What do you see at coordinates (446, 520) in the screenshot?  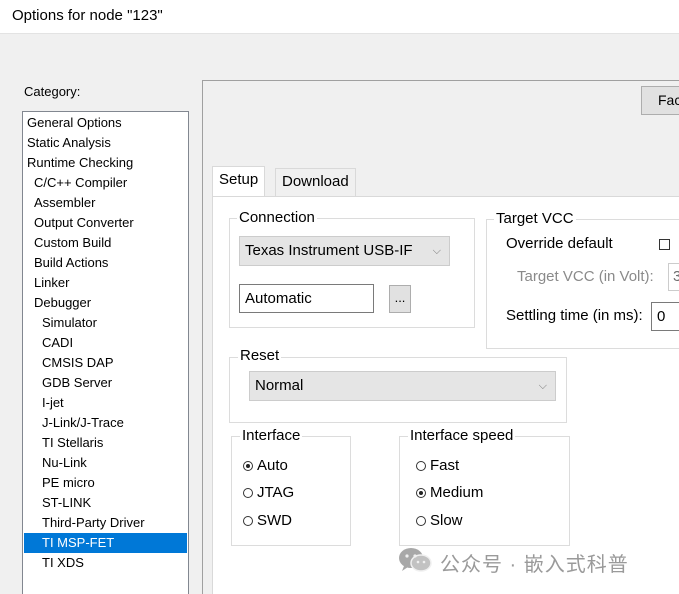 I see `interface-speed-option-slow-label: Slow` at bounding box center [446, 520].